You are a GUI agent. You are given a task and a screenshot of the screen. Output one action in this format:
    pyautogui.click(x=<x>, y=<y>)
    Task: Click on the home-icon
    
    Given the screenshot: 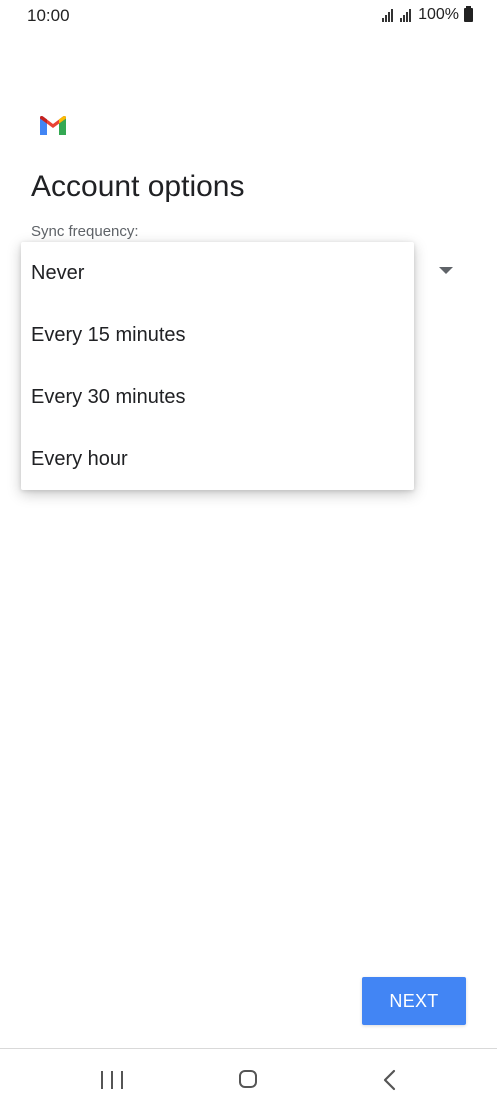 What is the action you would take?
    pyautogui.click(x=248, y=1079)
    